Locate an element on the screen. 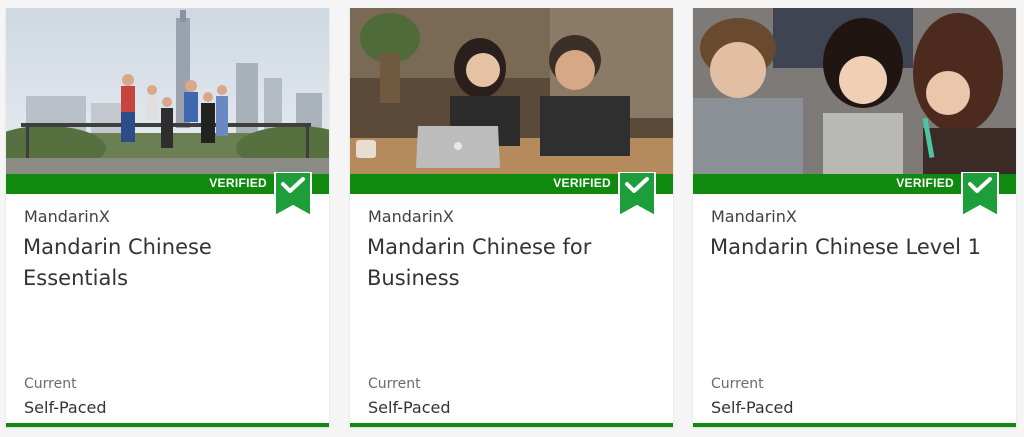  course-image-rooftop is located at coordinates (167, 91).